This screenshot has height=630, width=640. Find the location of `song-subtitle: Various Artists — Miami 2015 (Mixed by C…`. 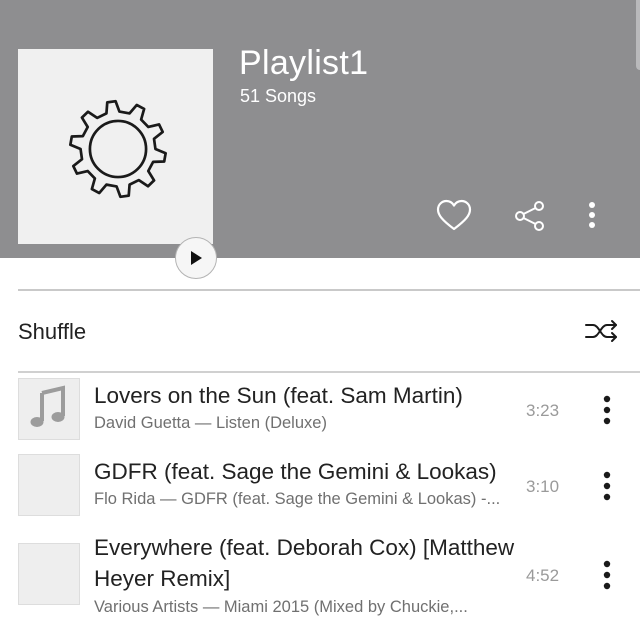

song-subtitle: Various Artists — Miami 2015 (Mixed by C… is located at coordinates (281, 607).